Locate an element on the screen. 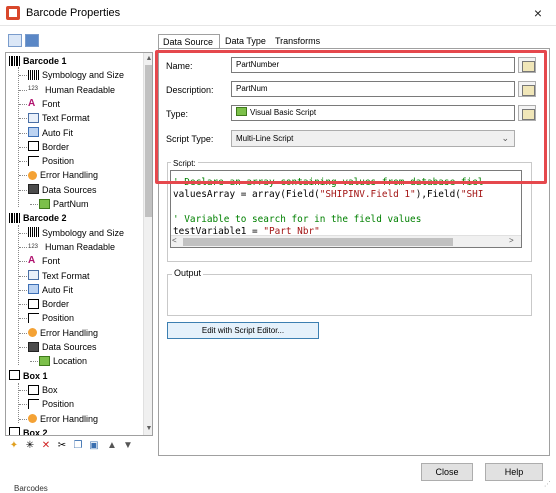  font-icon: A is located at coordinates (32, 260).